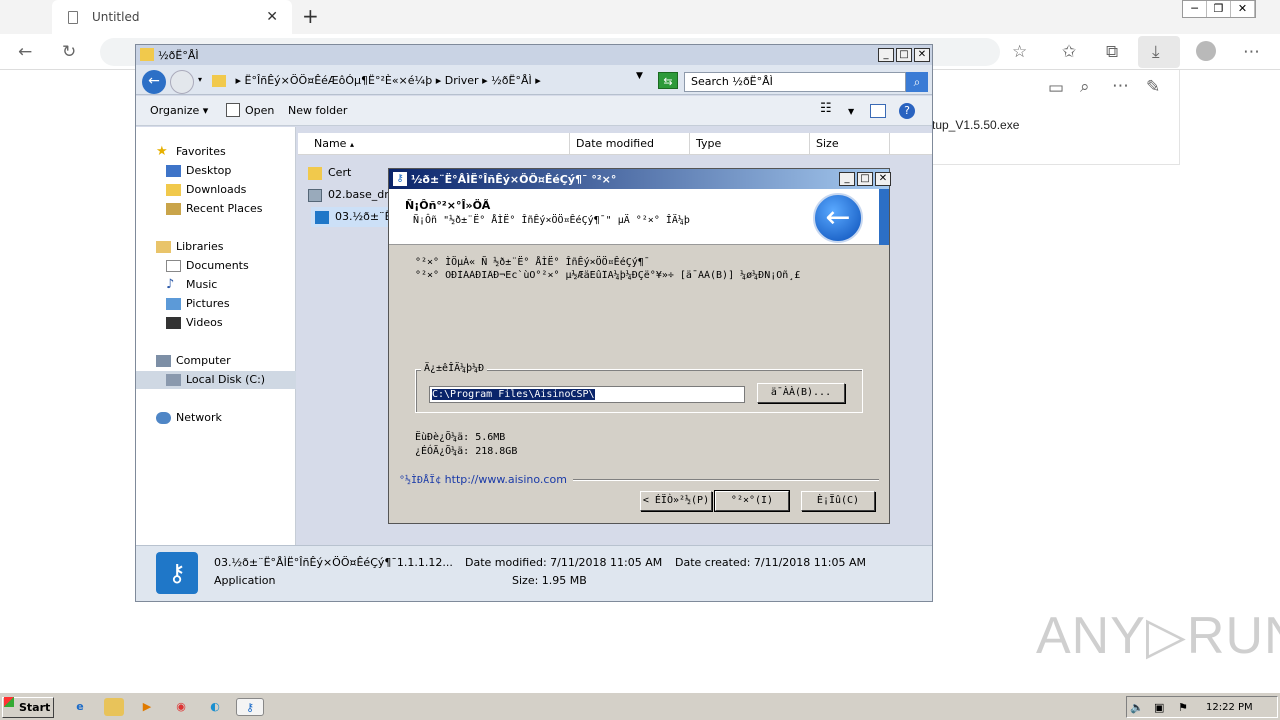  I want to click on path-dropdown-icon: ▼, so click(639, 76).